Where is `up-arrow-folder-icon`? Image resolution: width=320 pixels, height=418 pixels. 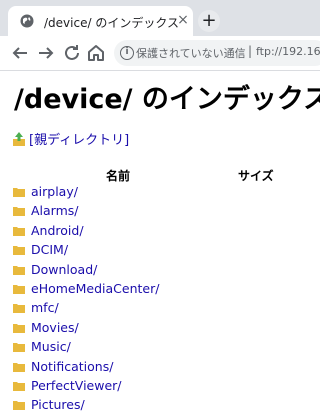 up-arrow-folder-icon is located at coordinates (19, 139).